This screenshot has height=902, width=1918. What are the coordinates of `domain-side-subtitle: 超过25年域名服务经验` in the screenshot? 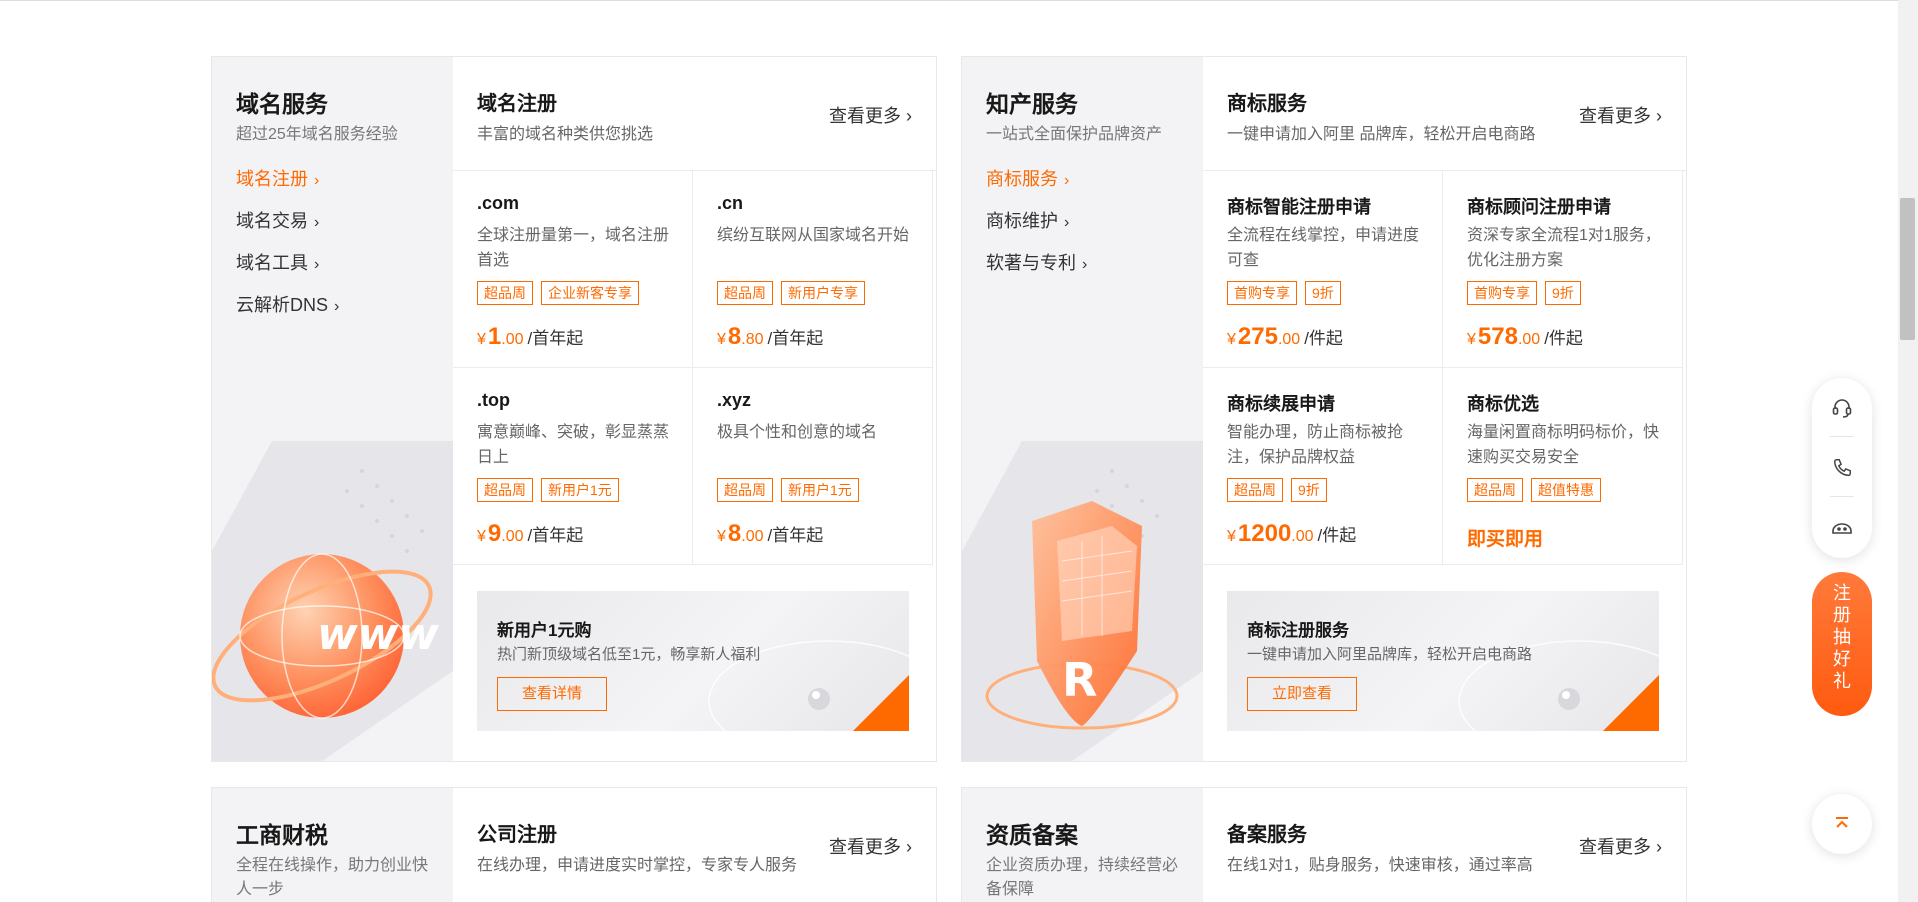 It's located at (317, 134).